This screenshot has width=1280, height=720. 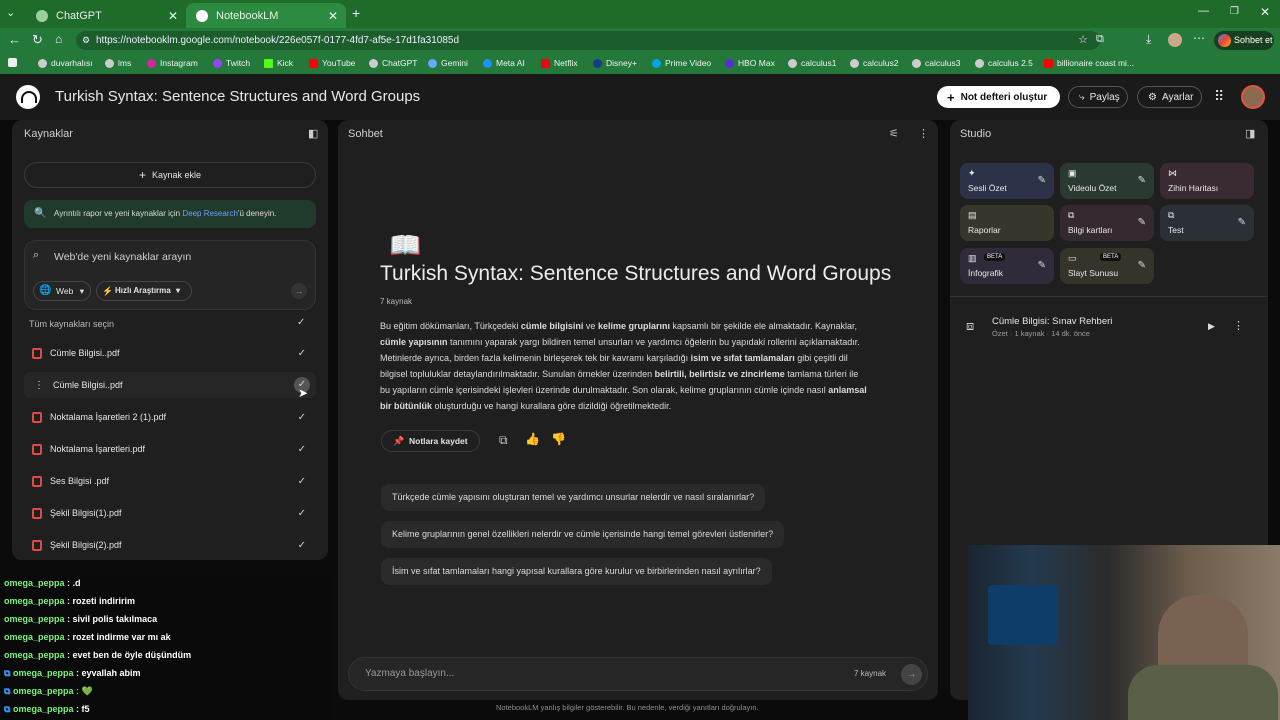 What do you see at coordinates (86, 40) in the screenshot?
I see `site-info-icon: ⚙` at bounding box center [86, 40].